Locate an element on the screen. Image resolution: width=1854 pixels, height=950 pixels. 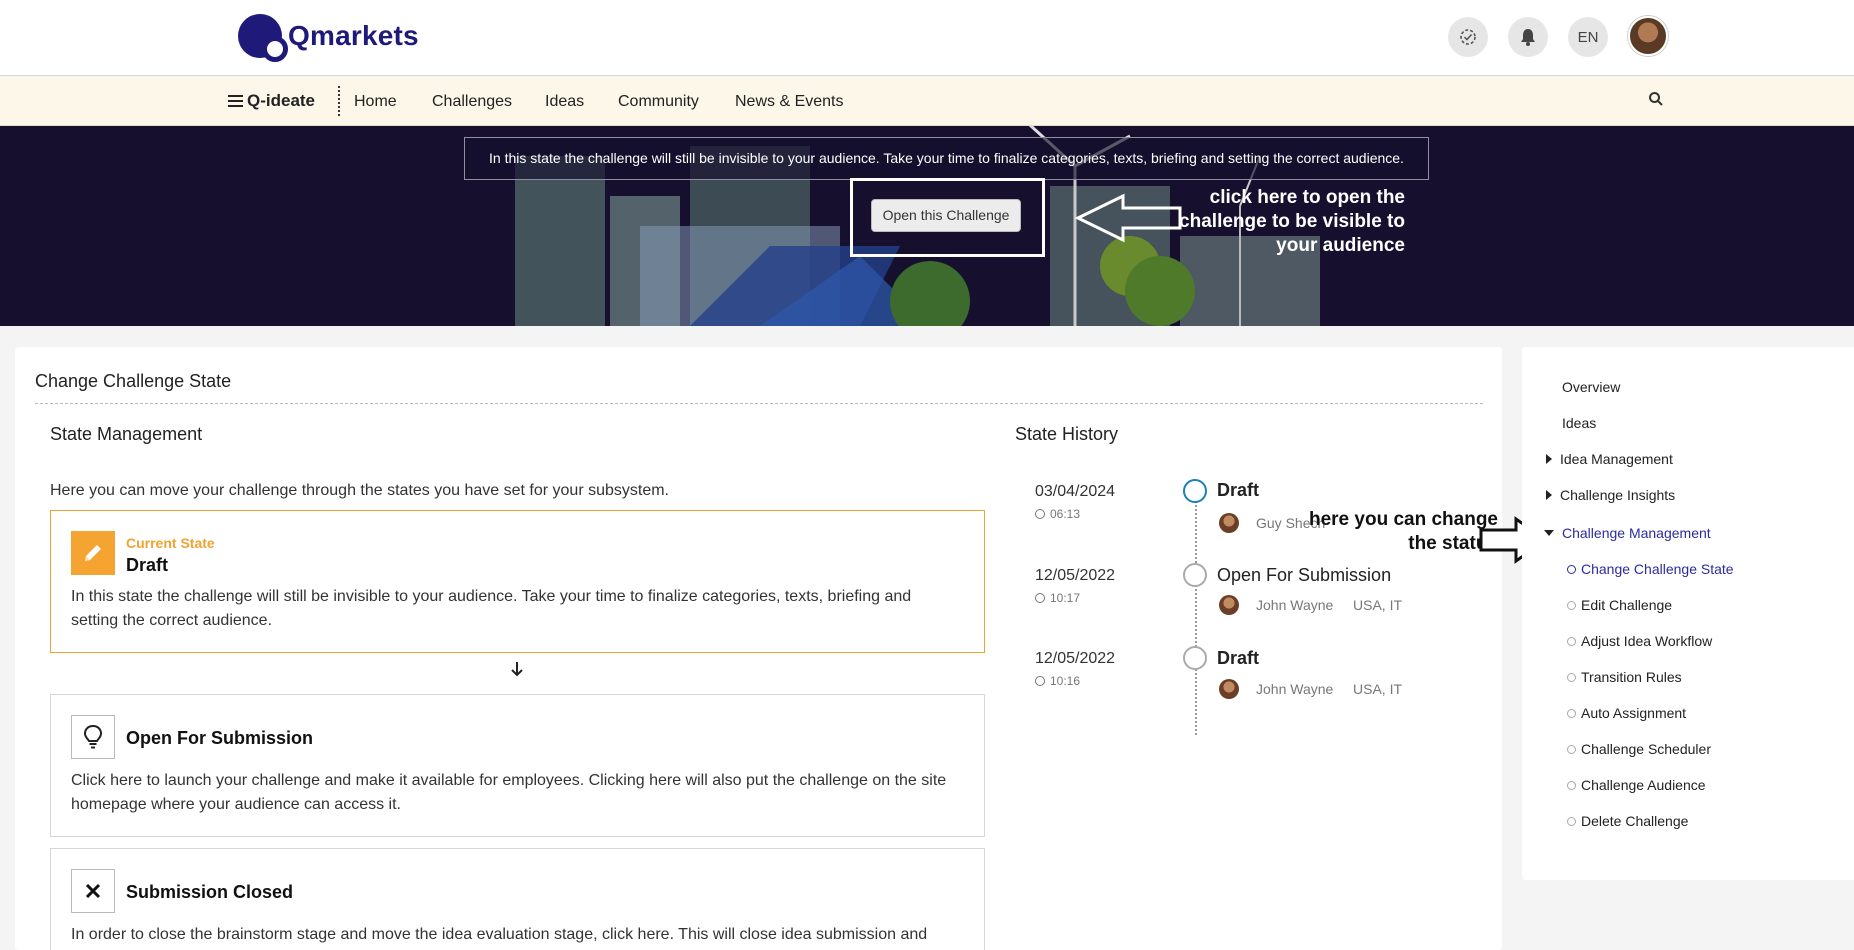
state-option-name: Open For Submission is located at coordinates (220, 738).